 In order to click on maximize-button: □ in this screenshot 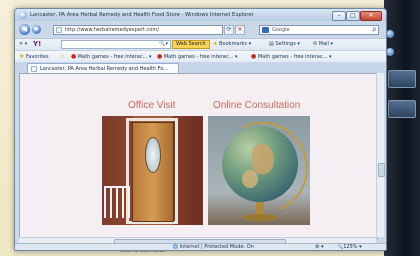, I will do `click(353, 16)`.